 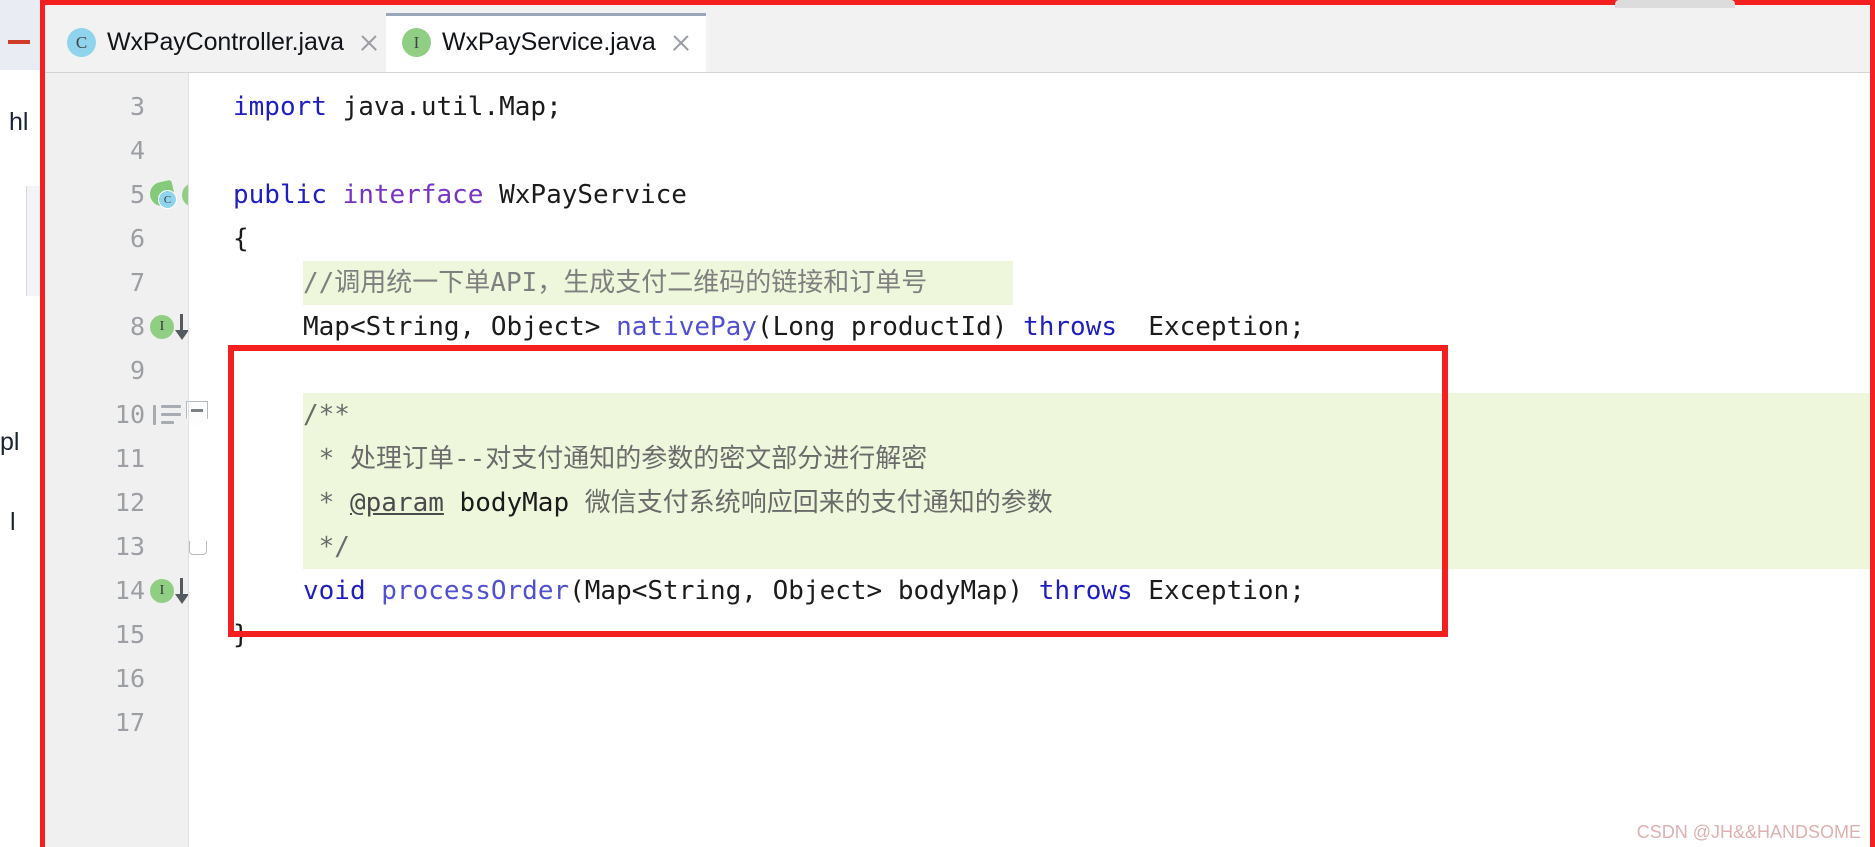 I want to click on tab-wxpaycontroller: C WxPayController.java, so click(x=222, y=42).